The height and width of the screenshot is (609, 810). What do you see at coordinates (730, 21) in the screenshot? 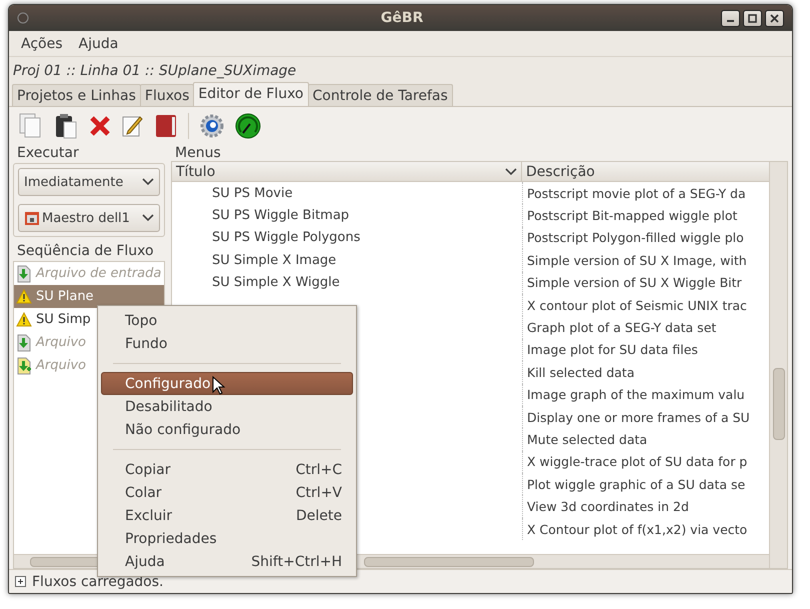
I see `minimize-icon` at bounding box center [730, 21].